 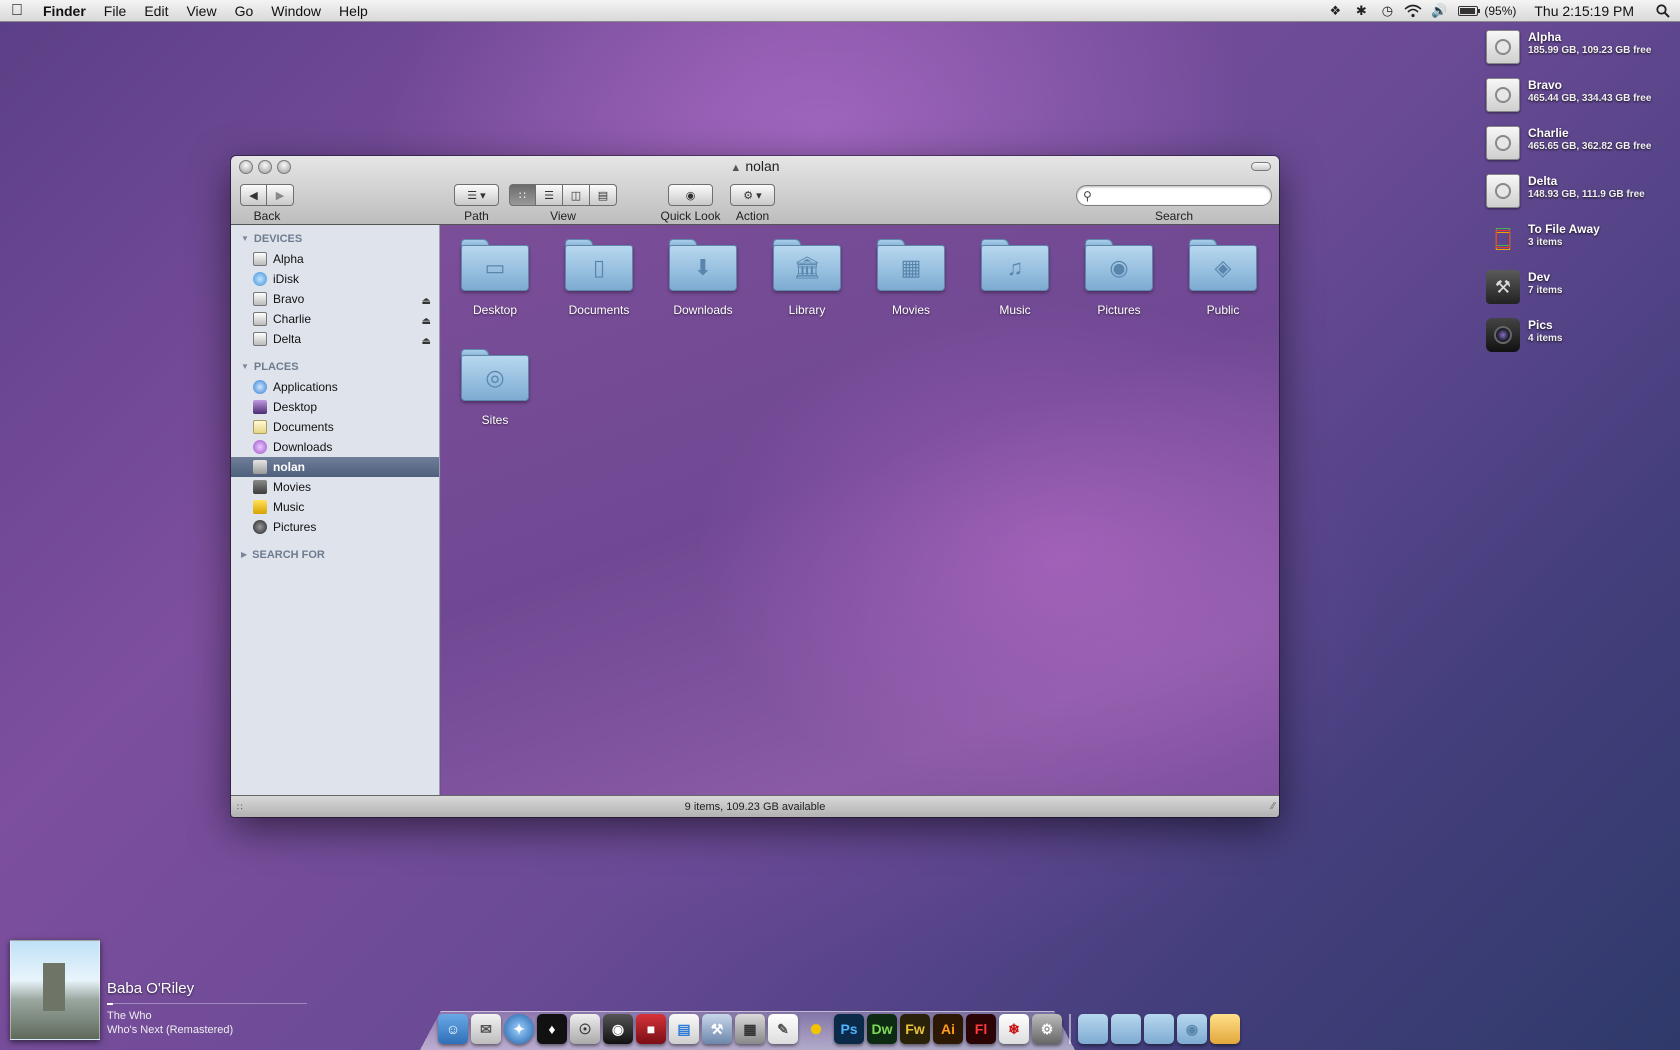 What do you see at coordinates (1093, 1029) in the screenshot?
I see `applications-folder-icon` at bounding box center [1093, 1029].